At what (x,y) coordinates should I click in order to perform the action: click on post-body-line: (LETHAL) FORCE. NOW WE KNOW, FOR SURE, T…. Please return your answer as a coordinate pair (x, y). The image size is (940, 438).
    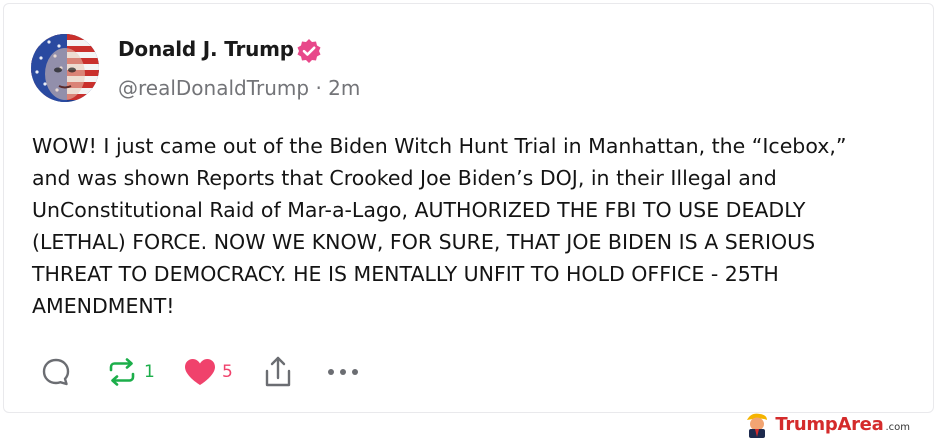
    Looking at the image, I should click on (424, 242).